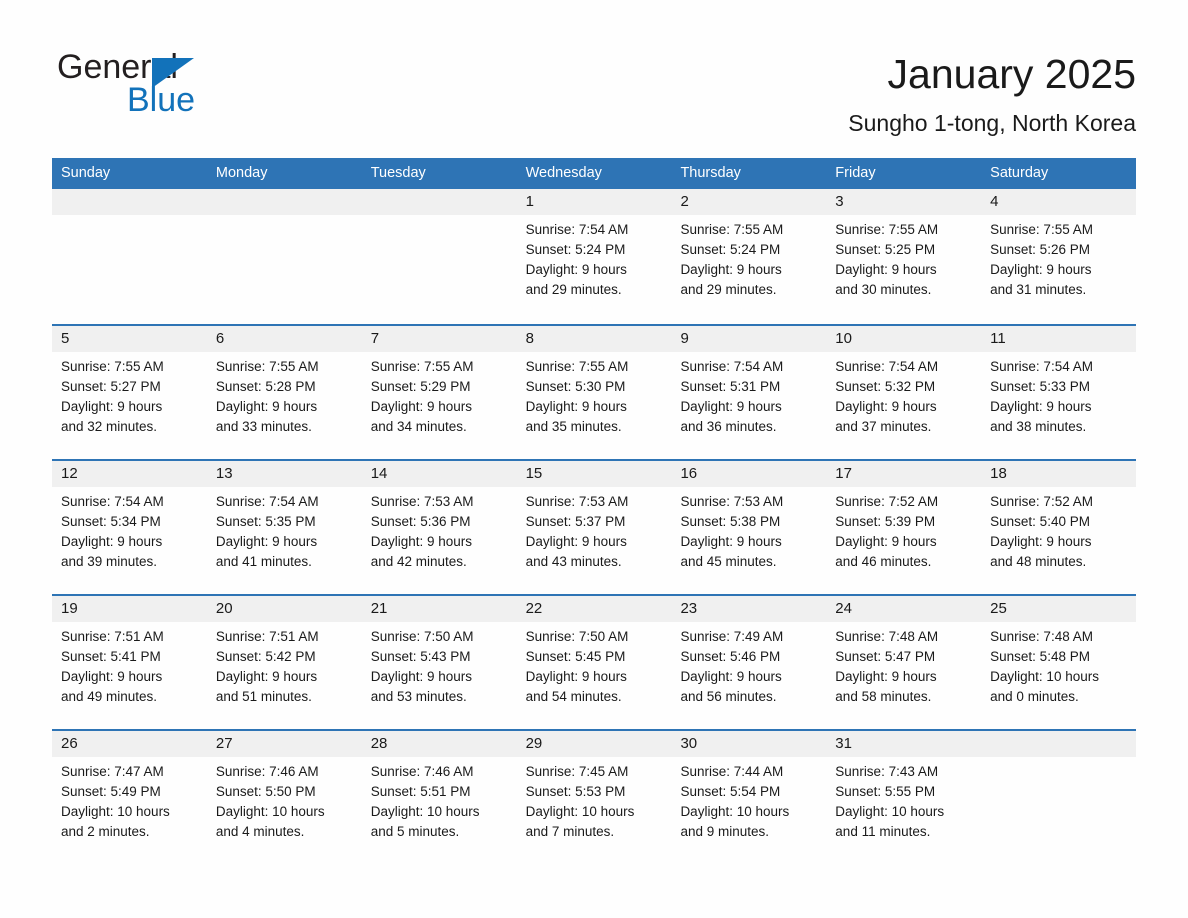 The image size is (1188, 918). Describe the element at coordinates (1038, 426) in the screenshot. I see `daylight-text-line2: and 38 minutes.` at that location.